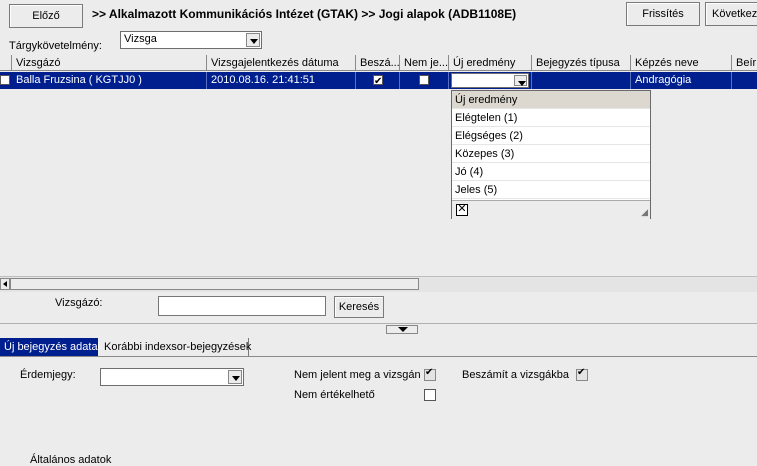 The height and width of the screenshot is (466, 757). Describe the element at coordinates (644, 212) in the screenshot. I see `resize-grip-icon: ◢` at that location.